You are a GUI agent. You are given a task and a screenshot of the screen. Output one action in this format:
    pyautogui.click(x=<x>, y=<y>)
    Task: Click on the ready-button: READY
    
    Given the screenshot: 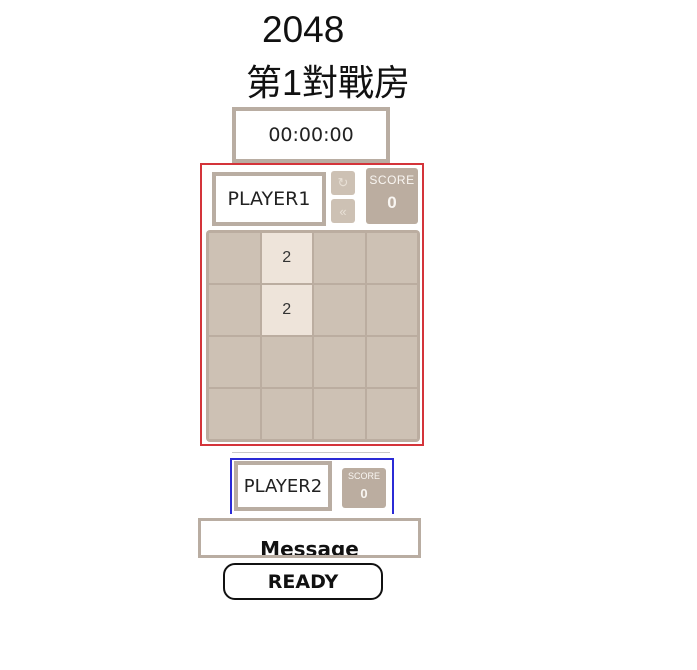 What is the action you would take?
    pyautogui.click(x=303, y=581)
    